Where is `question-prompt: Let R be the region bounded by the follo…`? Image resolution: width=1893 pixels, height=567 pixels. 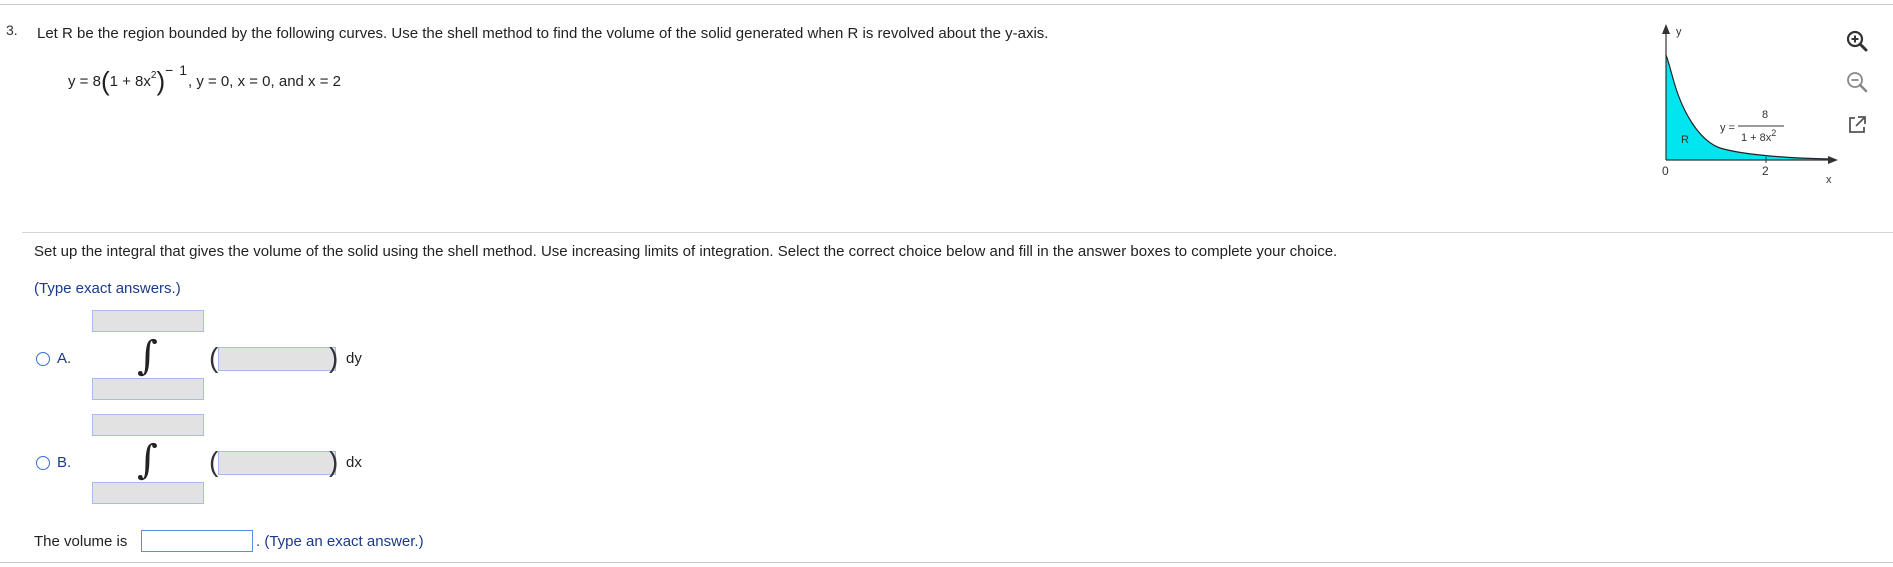
question-prompt: Let R be the region bounded by the follo… is located at coordinates (543, 33).